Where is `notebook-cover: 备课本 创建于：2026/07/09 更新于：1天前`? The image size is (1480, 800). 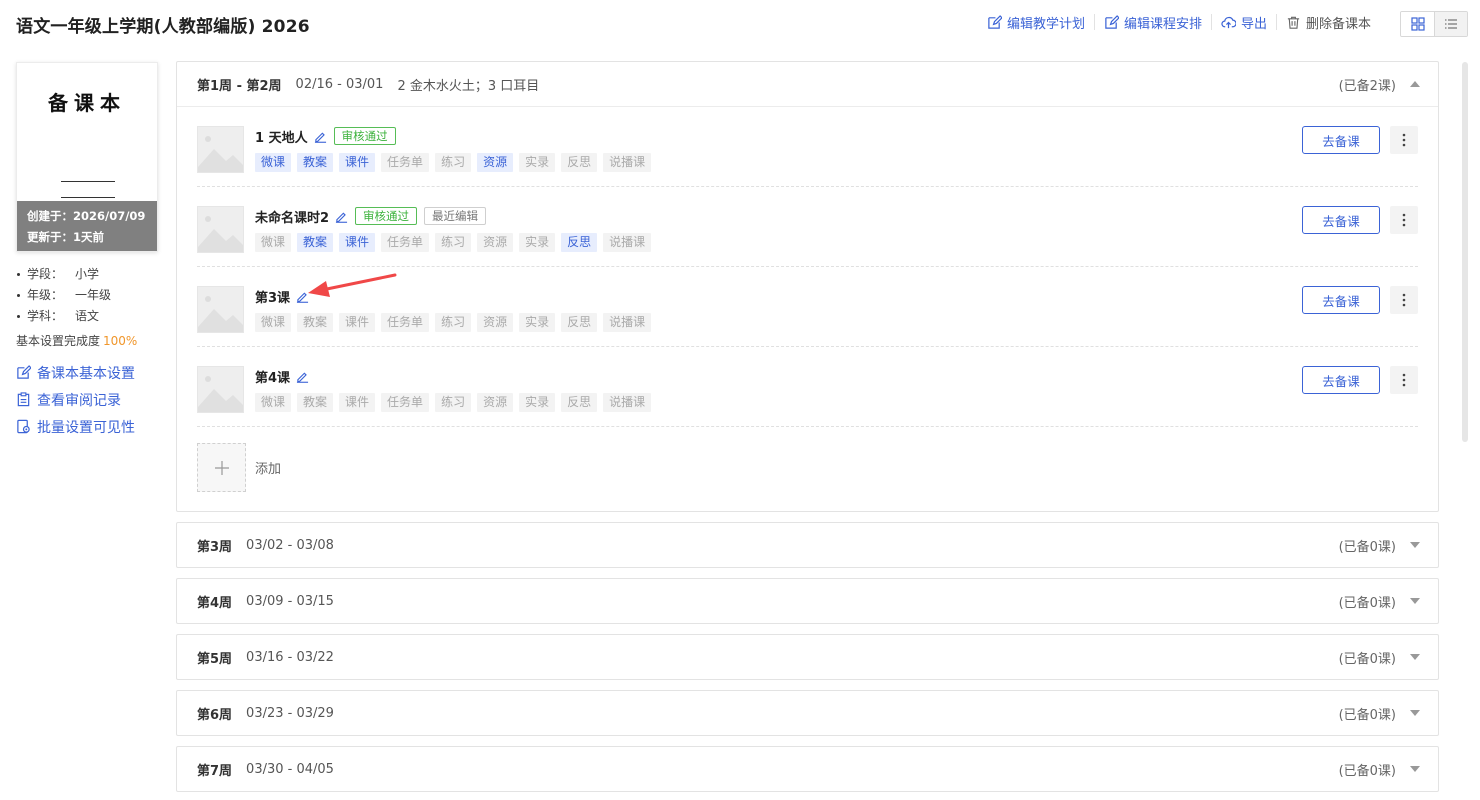 notebook-cover: 备课本 创建于：2026/07/09 更新于：1天前 is located at coordinates (87, 157).